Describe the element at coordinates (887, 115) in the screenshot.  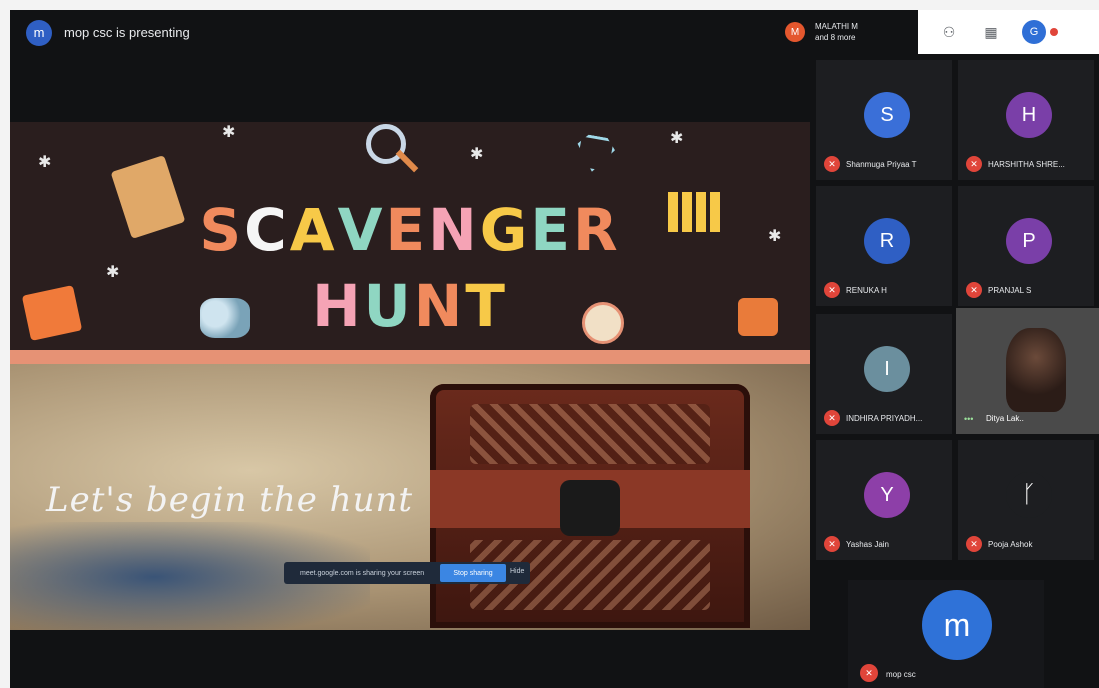
I see `participant-avatar: S` at that location.